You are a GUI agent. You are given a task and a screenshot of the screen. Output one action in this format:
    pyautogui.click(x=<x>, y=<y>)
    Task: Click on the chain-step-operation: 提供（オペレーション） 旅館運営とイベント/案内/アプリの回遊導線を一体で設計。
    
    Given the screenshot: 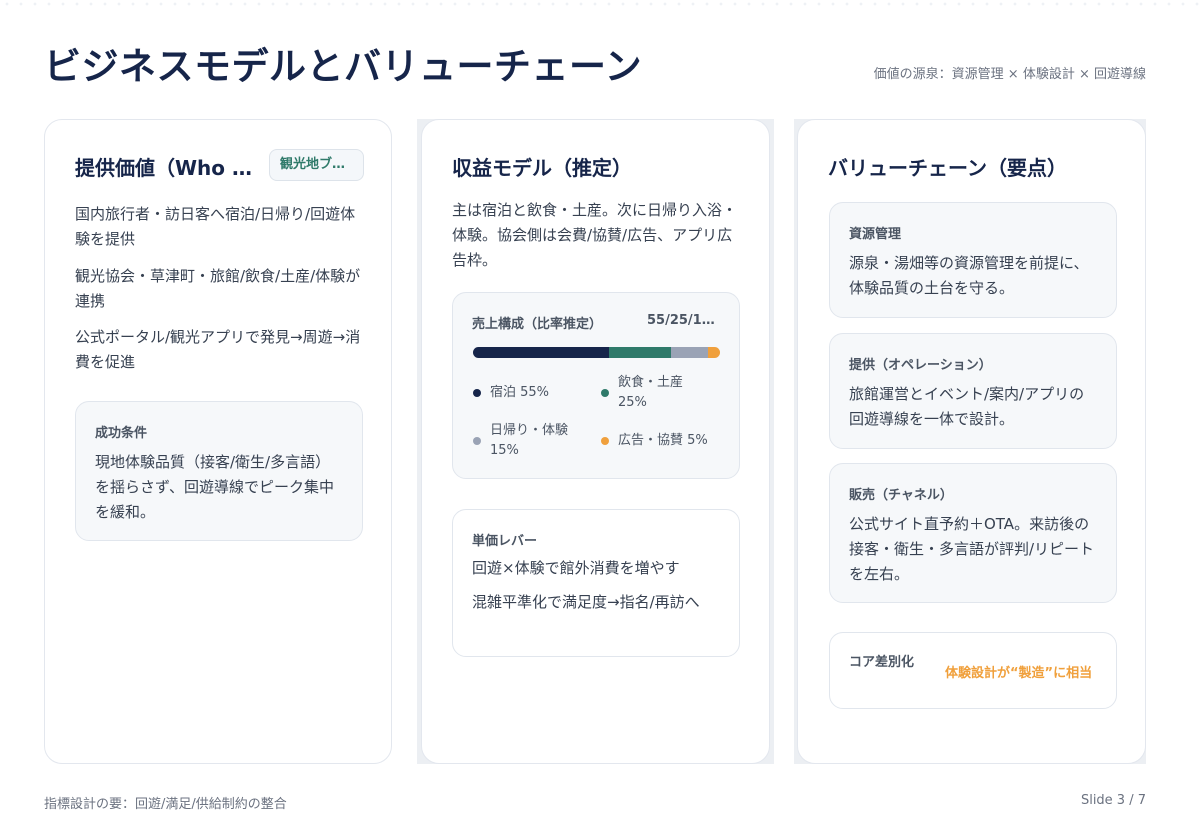 What is the action you would take?
    pyautogui.click(x=973, y=391)
    